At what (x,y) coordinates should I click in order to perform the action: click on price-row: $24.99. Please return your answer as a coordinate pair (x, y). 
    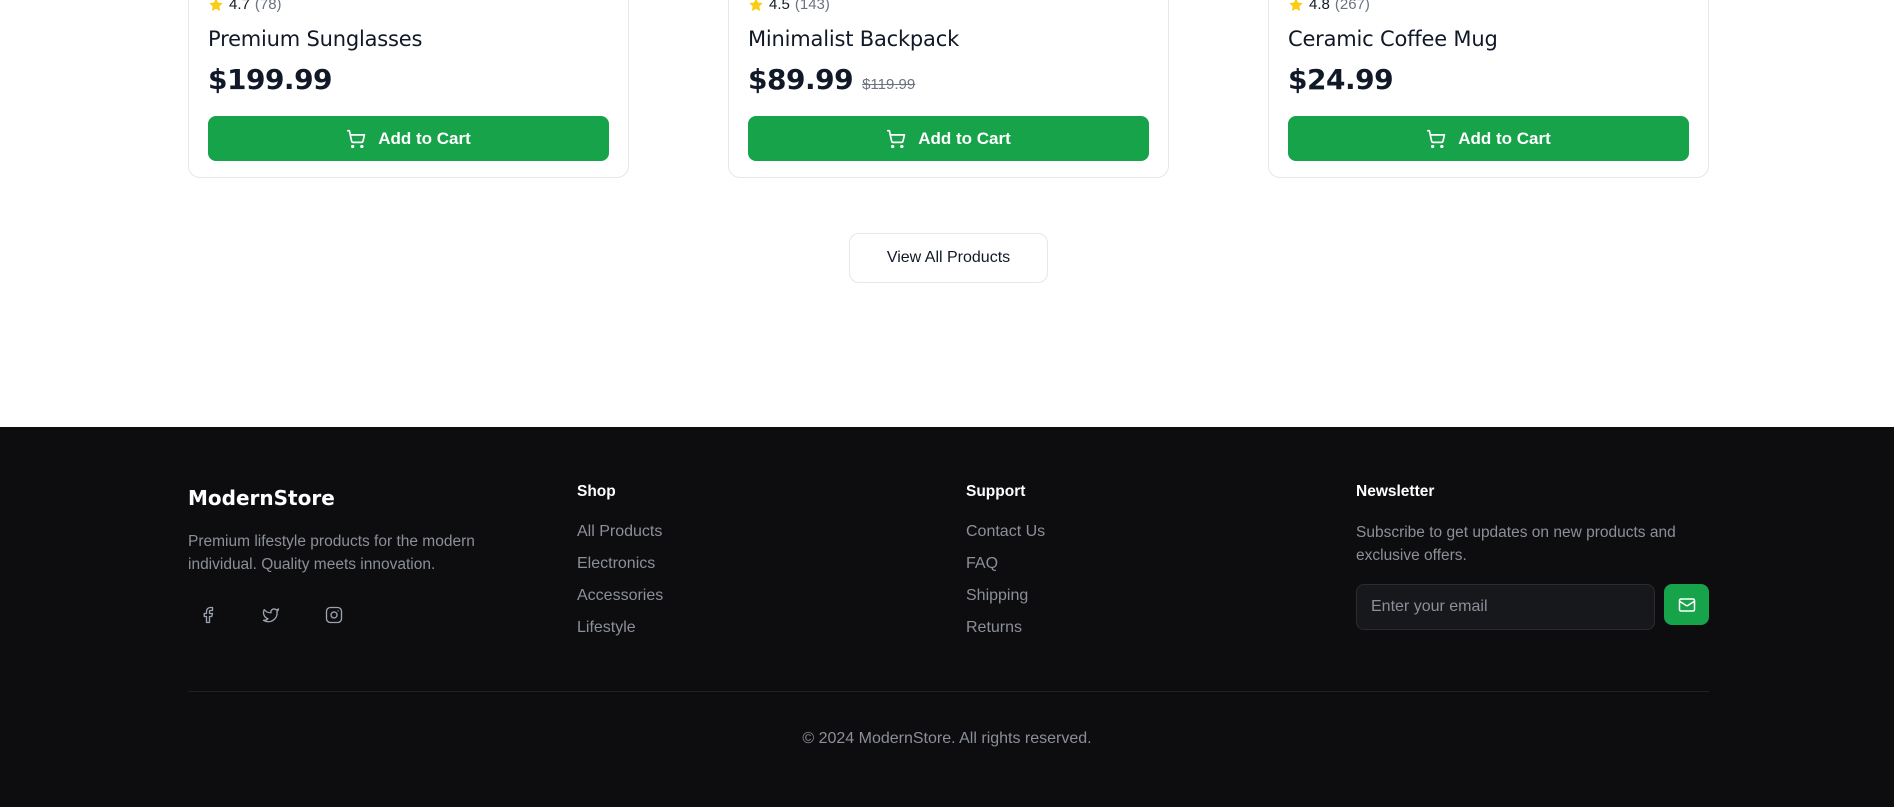
    Looking at the image, I should click on (1341, 79).